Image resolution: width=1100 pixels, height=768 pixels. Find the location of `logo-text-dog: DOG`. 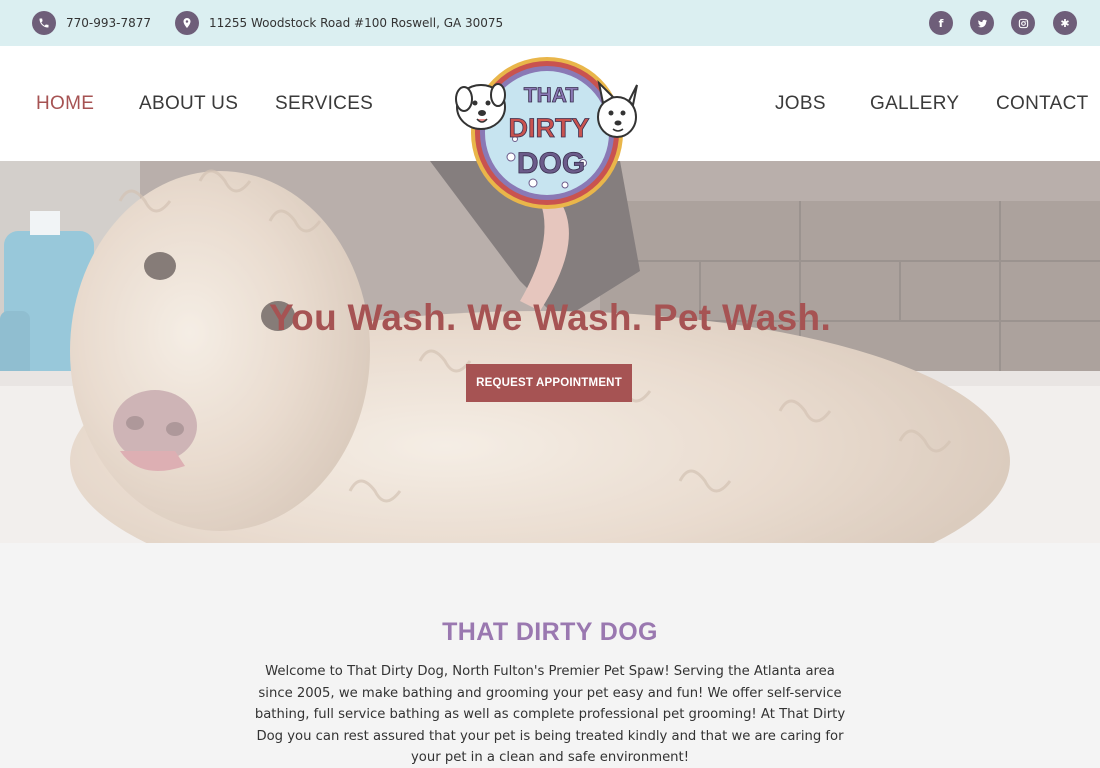

logo-text-dog: DOG is located at coordinates (551, 163).